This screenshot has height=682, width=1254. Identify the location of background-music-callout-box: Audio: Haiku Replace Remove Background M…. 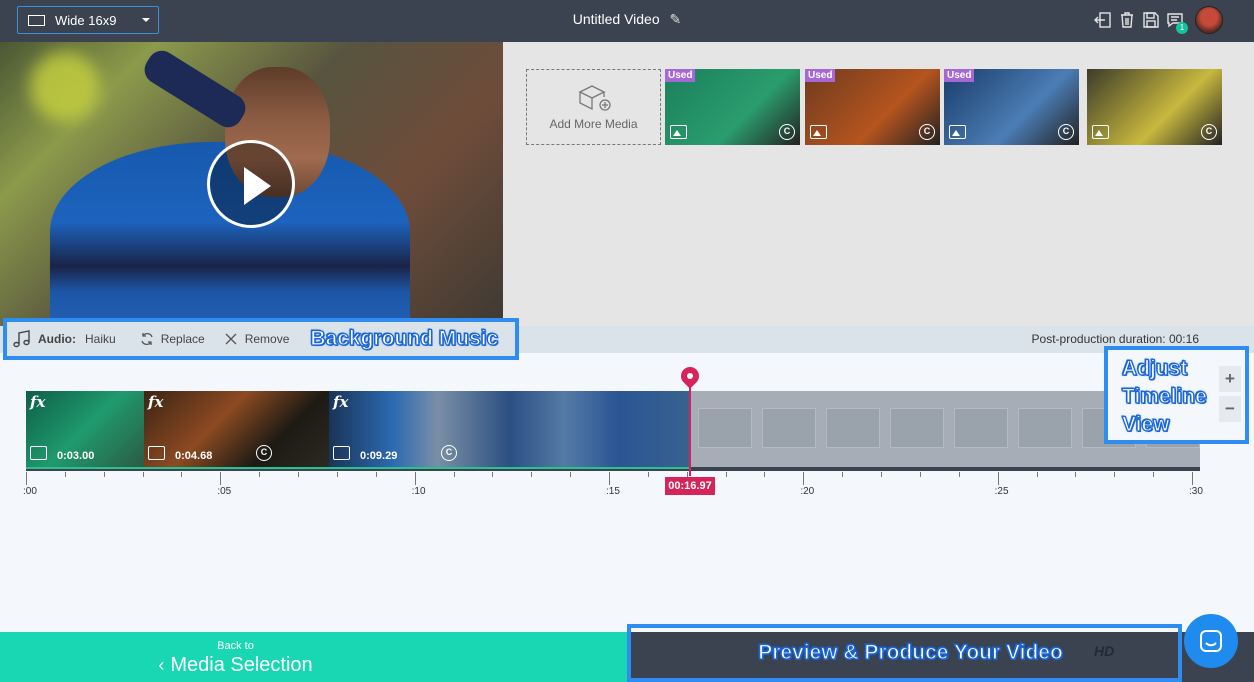
(261, 339).